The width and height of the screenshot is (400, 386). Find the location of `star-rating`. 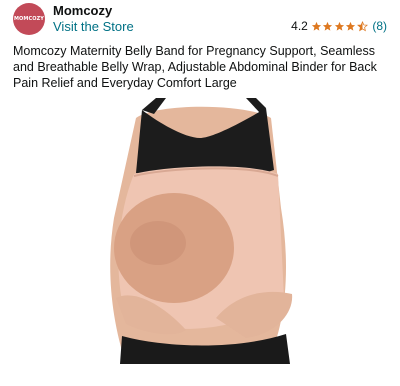

star-rating is located at coordinates (340, 26).